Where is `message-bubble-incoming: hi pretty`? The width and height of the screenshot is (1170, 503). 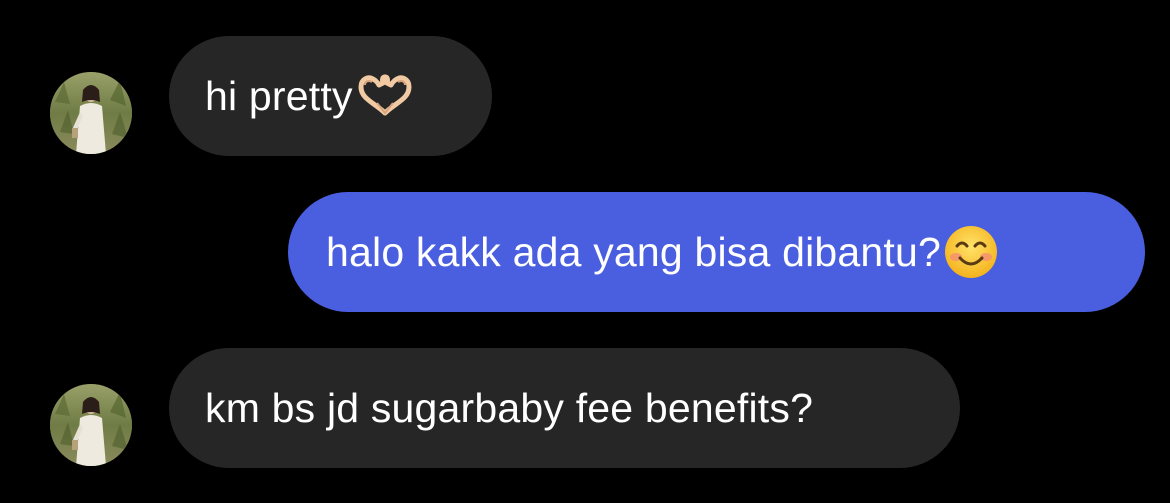 message-bubble-incoming: hi pretty is located at coordinates (330, 96).